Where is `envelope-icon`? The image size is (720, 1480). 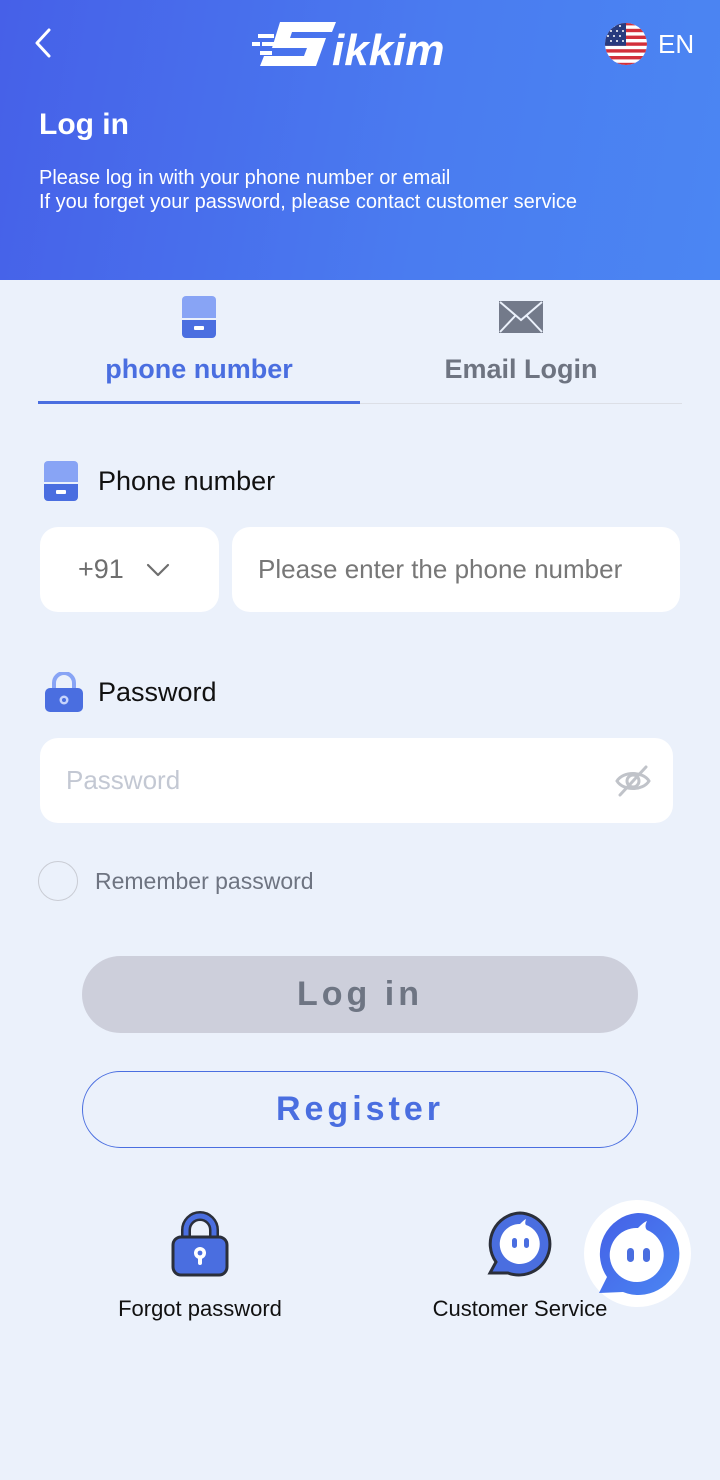
envelope-icon is located at coordinates (521, 317).